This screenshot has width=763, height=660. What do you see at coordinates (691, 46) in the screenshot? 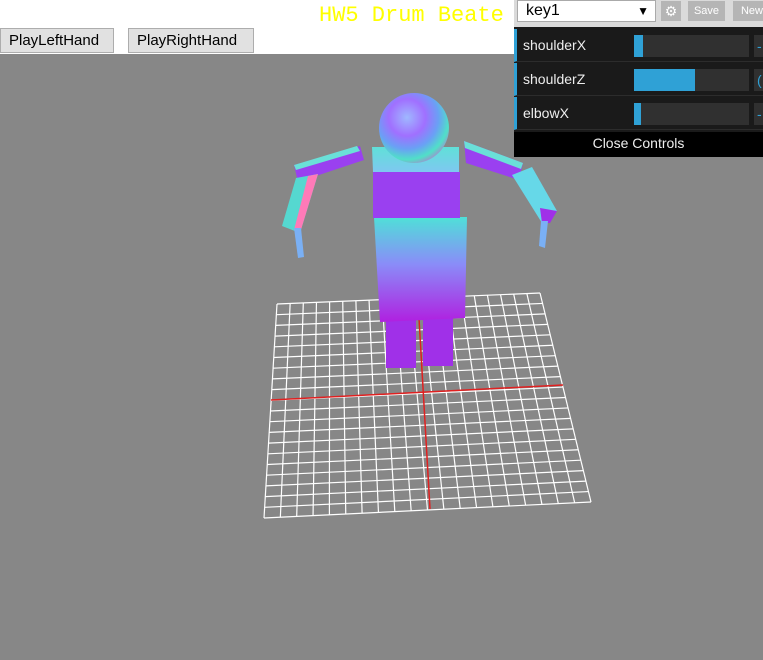
I see `shoulderx-slider` at bounding box center [691, 46].